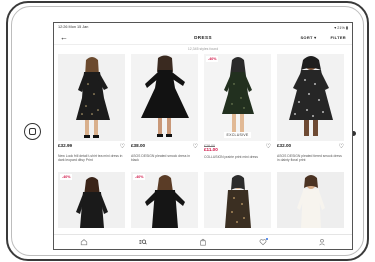 The width and height of the screenshot is (375, 262). Describe the element at coordinates (338, 37) in the screenshot. I see `filter-button: FILTER` at that location.